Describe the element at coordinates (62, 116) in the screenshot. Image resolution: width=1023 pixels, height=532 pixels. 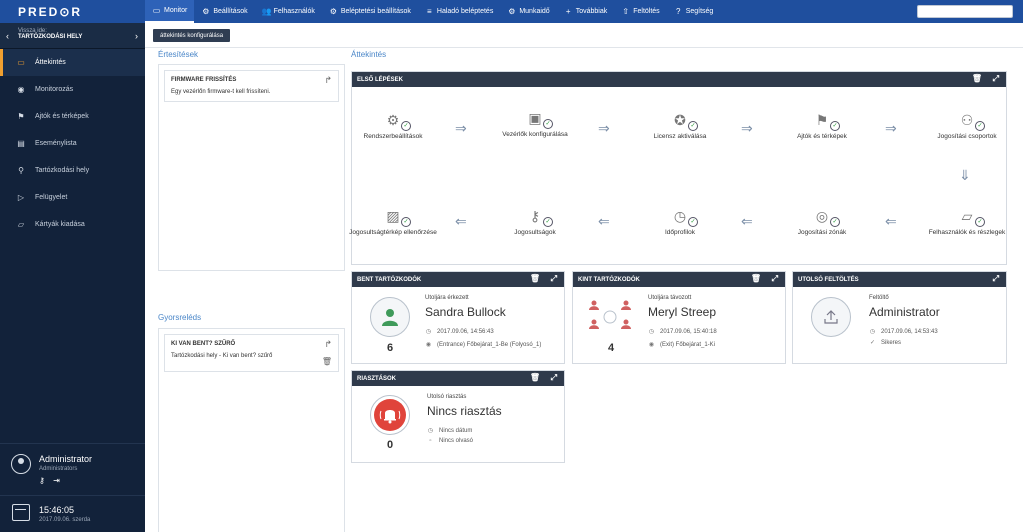
I see `sidebar-item-label: Ajtók és térképek` at that location.